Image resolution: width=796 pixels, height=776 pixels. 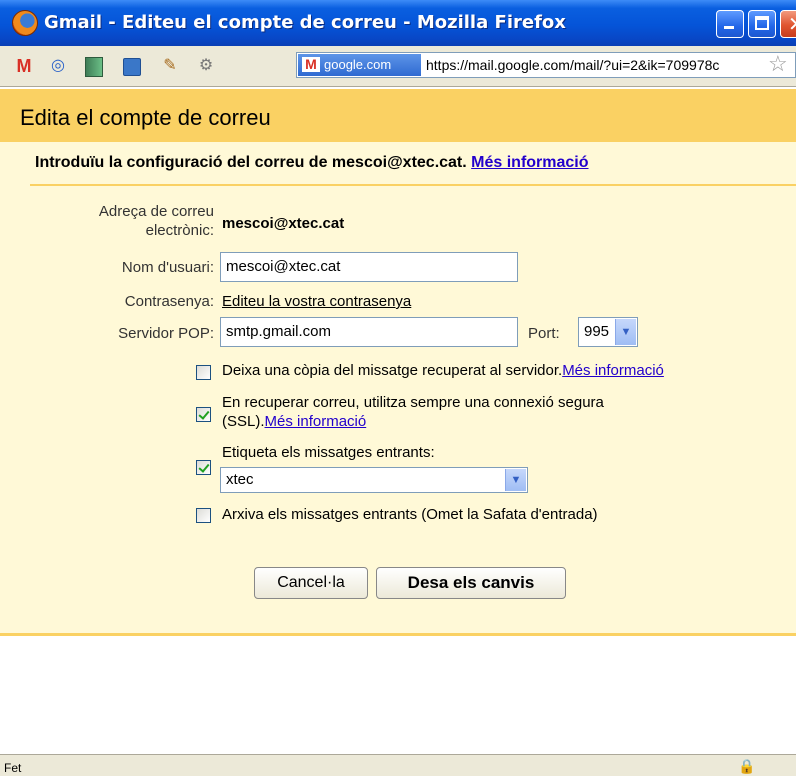 I want to click on port-label: Port:, so click(x=544, y=333).